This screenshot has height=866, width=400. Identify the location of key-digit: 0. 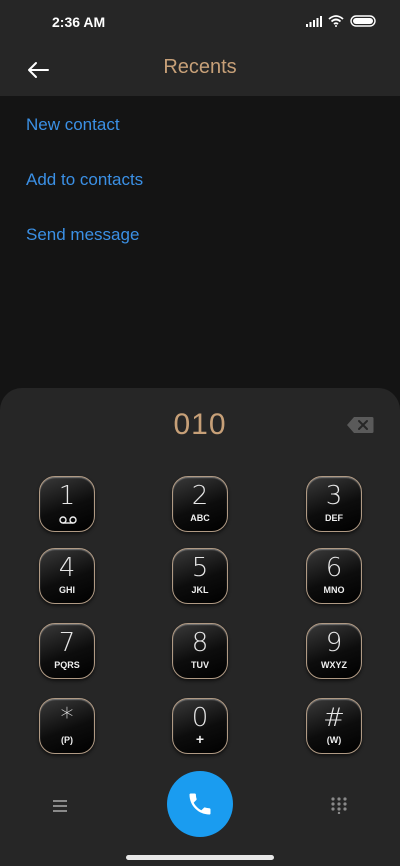
(200, 718).